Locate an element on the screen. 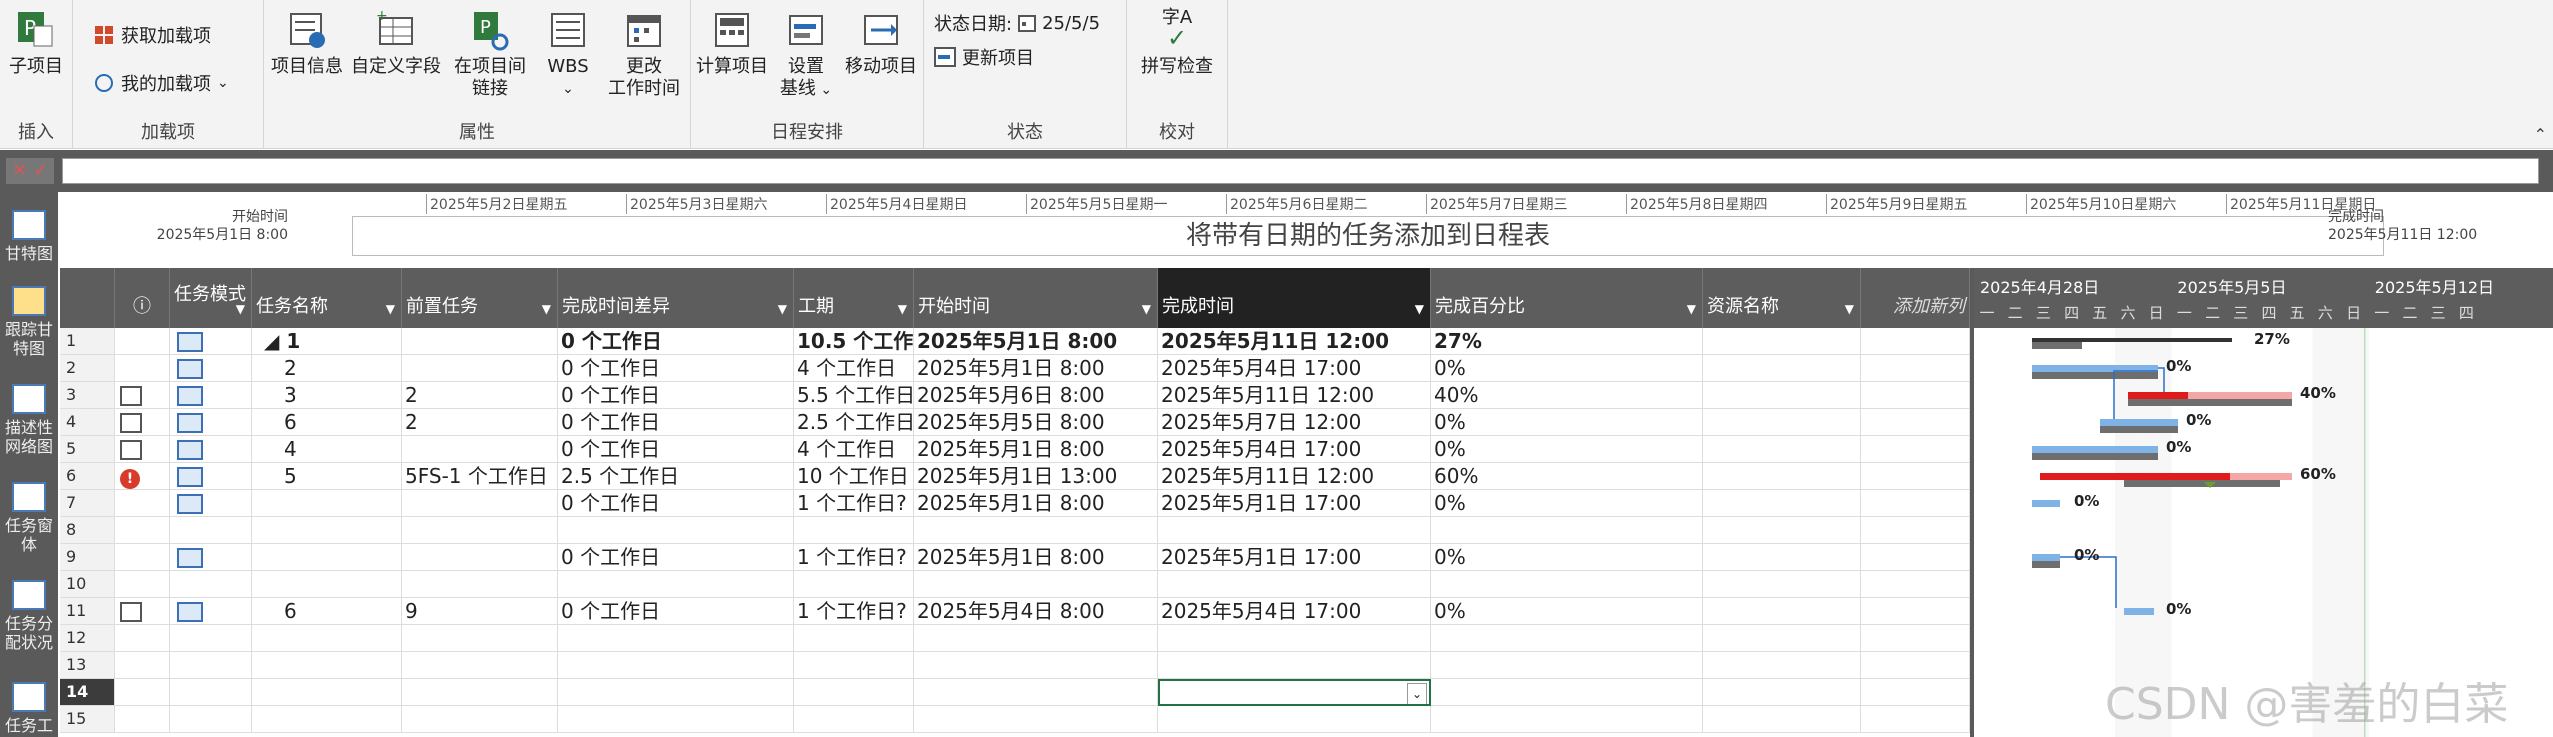  cell-dur: 2.5 个工作日 is located at coordinates (854, 422).